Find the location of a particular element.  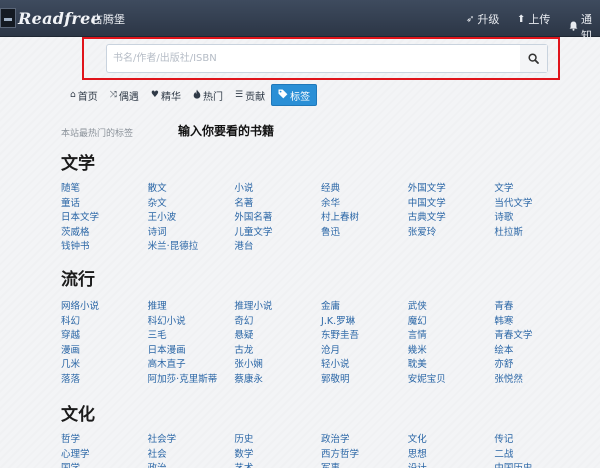

tag-link: 外国文学 is located at coordinates (451, 189).